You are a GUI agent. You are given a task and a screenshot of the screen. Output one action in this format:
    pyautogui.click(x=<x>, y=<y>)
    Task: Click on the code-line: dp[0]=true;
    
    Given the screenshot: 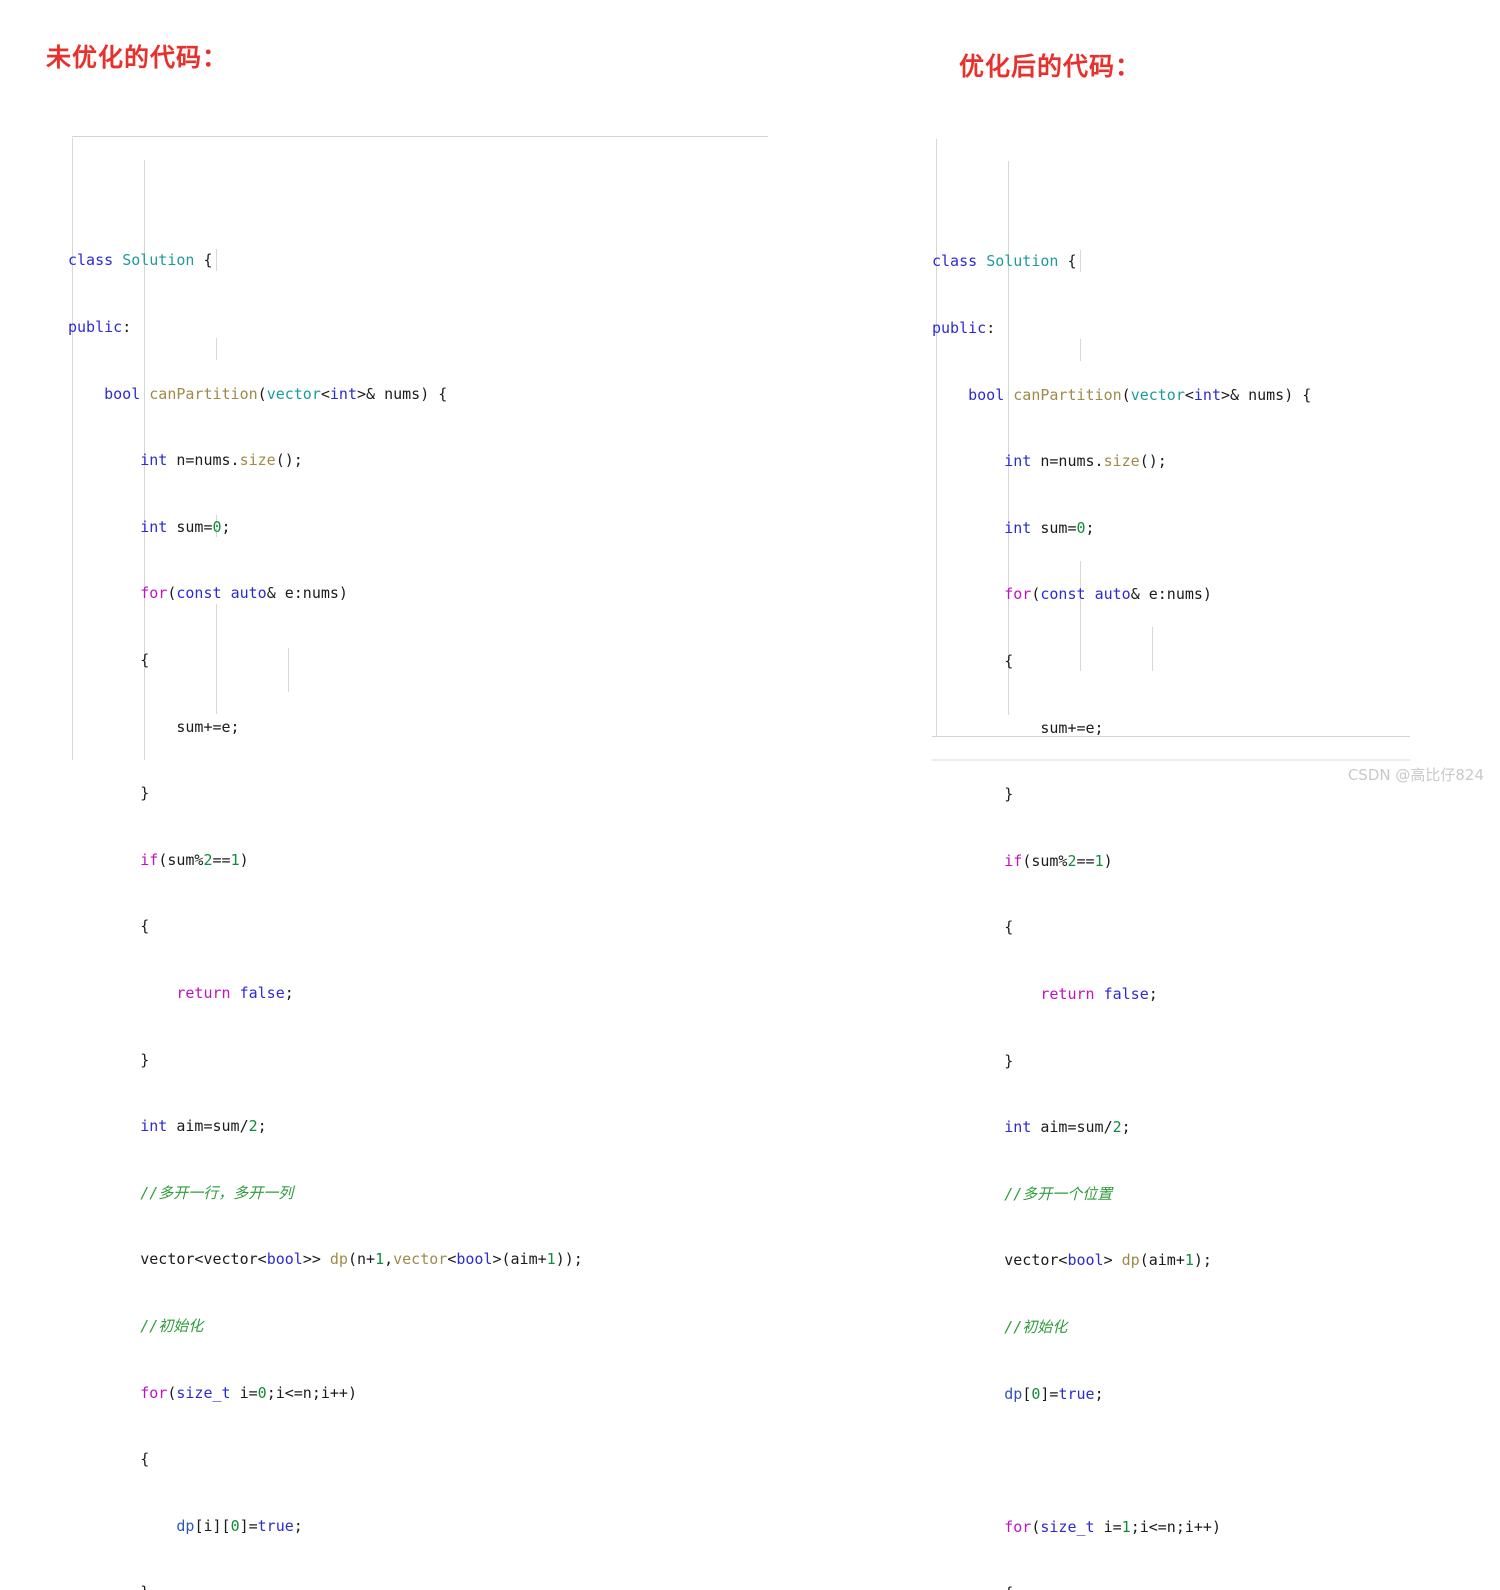 What is the action you would take?
    pyautogui.click(x=1054, y=1393)
    